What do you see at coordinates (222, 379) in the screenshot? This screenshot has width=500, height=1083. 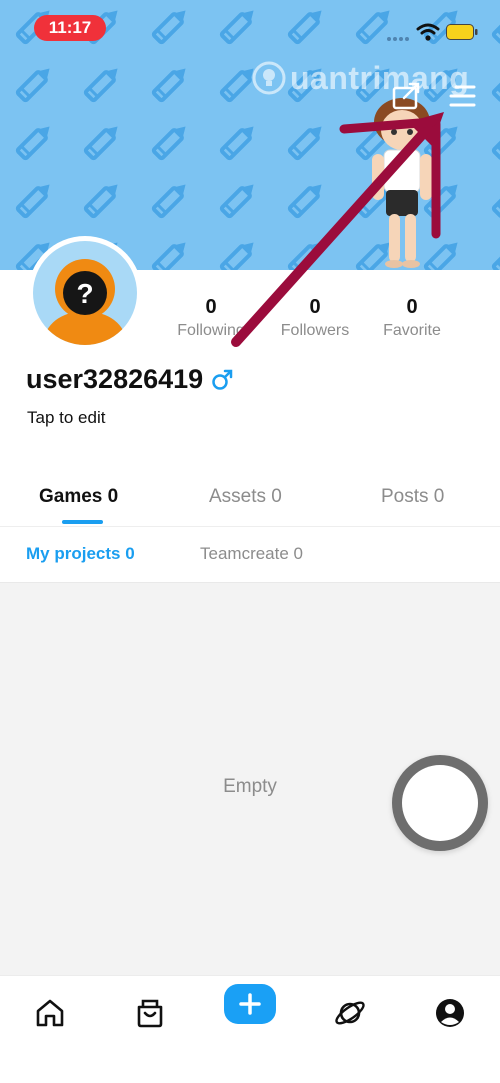 I see `male-gender-icon` at bounding box center [222, 379].